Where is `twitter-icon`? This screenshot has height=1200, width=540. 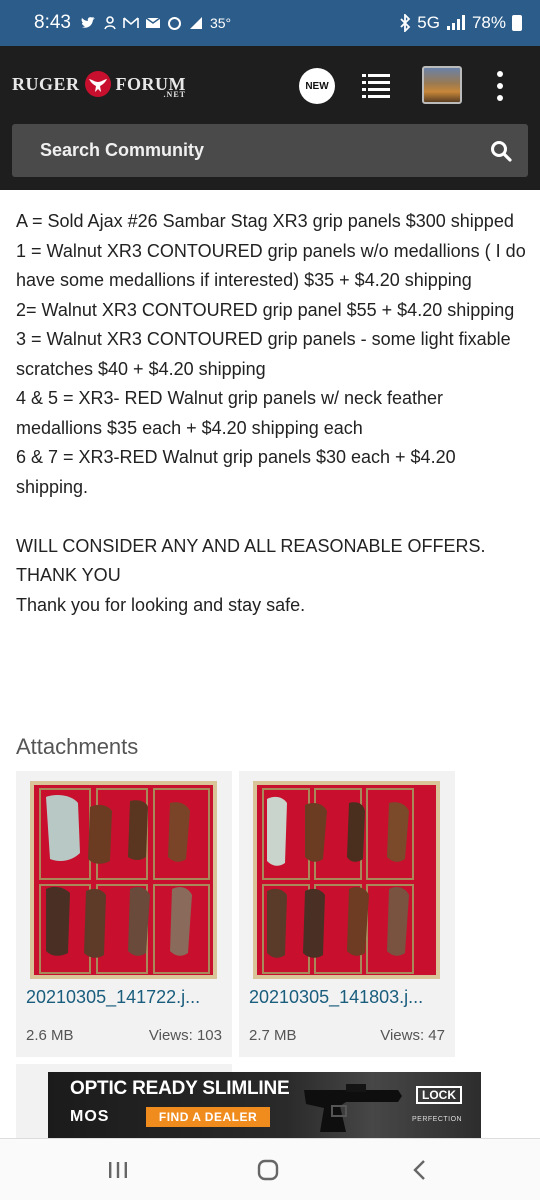
twitter-icon is located at coordinates (88, 22).